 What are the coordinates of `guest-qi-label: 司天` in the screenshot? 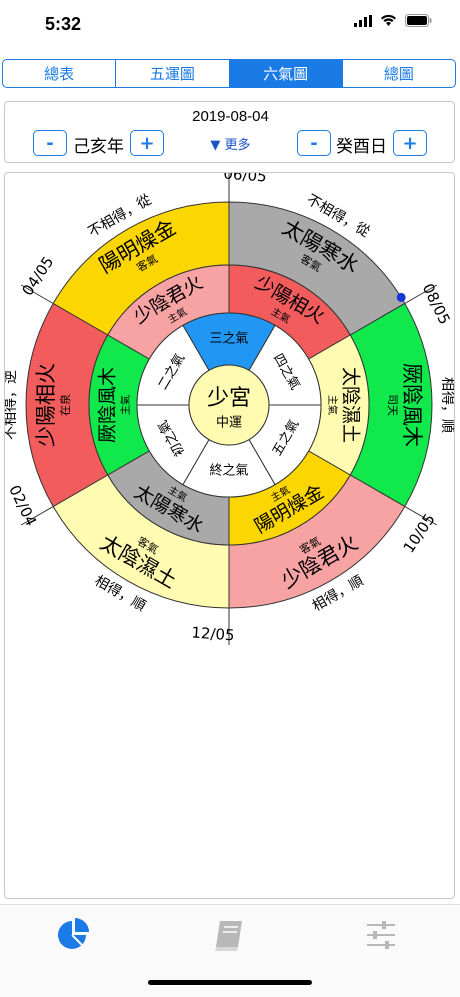 It's located at (392, 405).